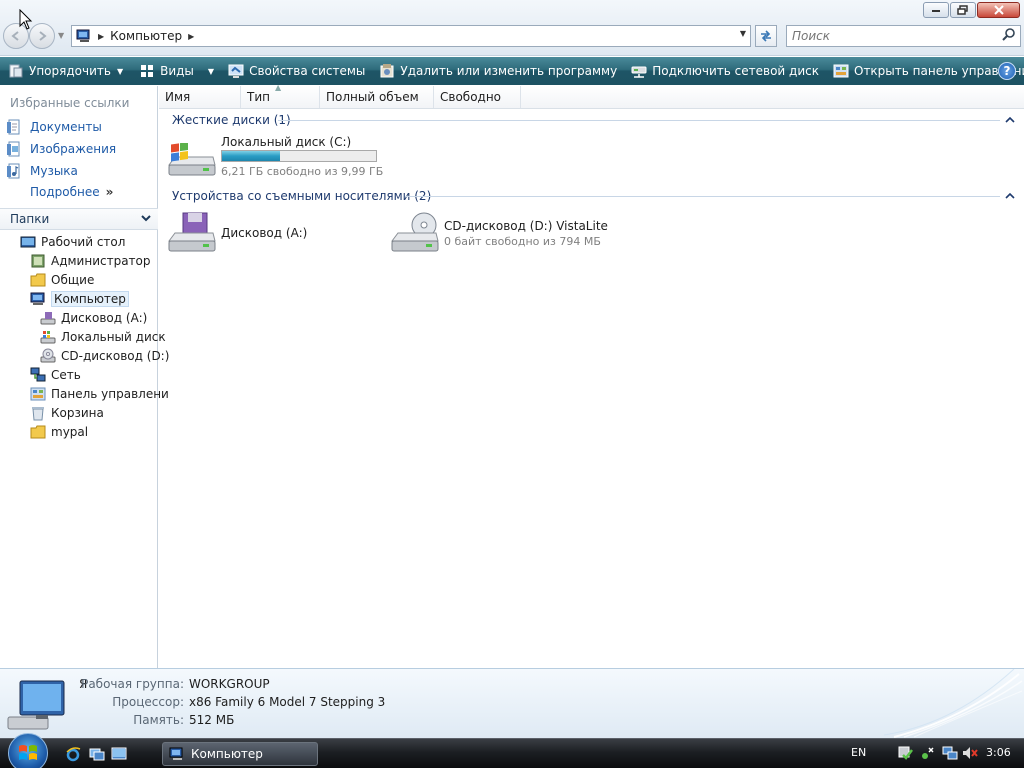 Image resolution: width=1024 pixels, height=768 pixels. I want to click on drive-free-space: 0 байт свободно из 794 МБ, so click(522, 241).